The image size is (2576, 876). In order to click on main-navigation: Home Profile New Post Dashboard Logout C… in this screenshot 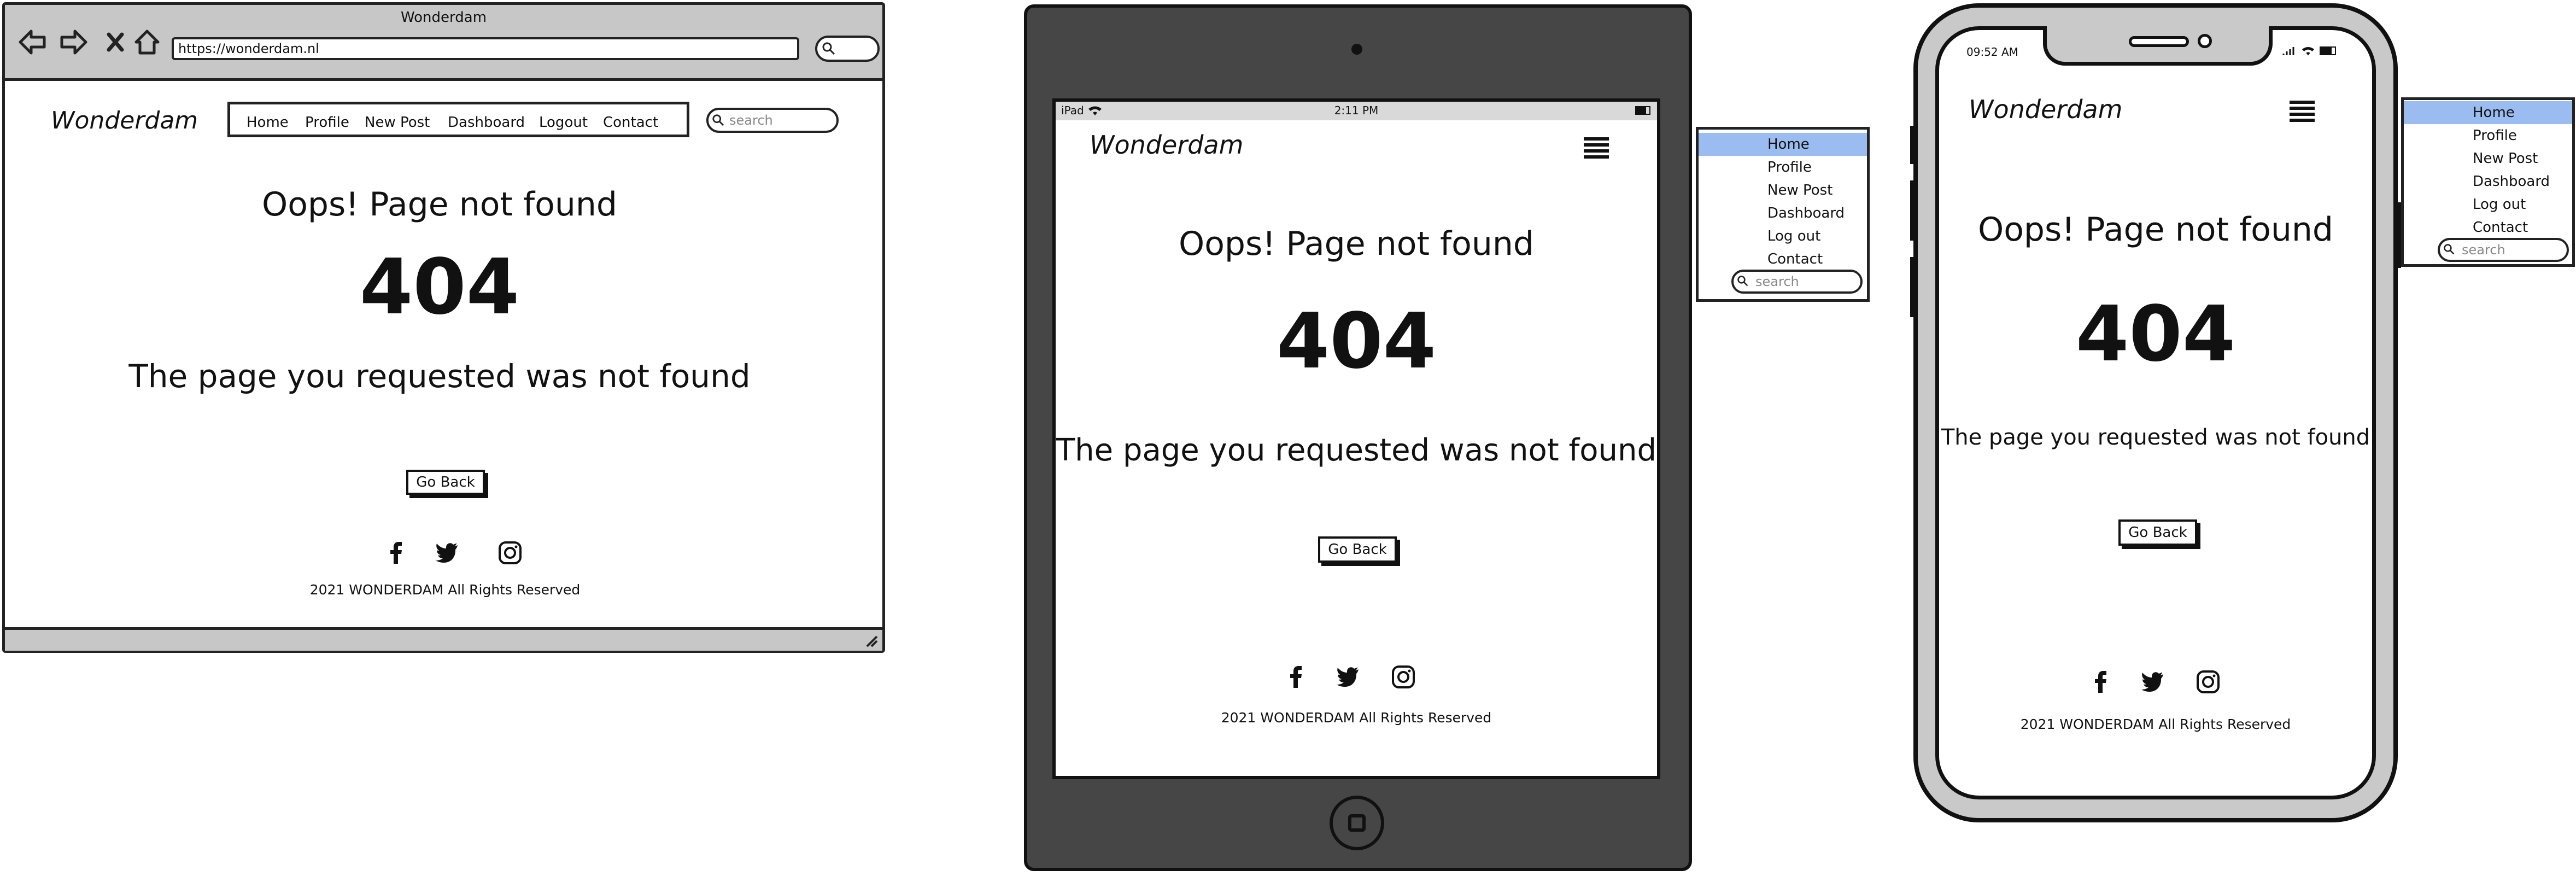, I will do `click(458, 119)`.